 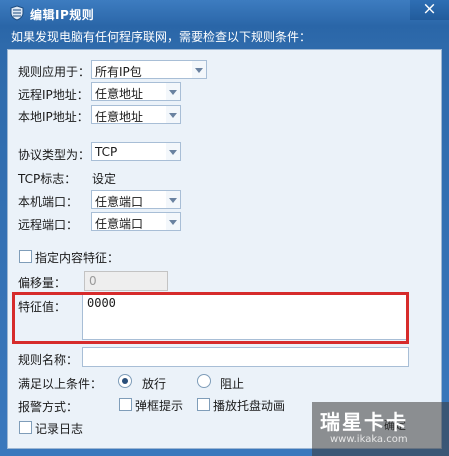 I want to click on popup-alert-checkbox, so click(x=125, y=404).